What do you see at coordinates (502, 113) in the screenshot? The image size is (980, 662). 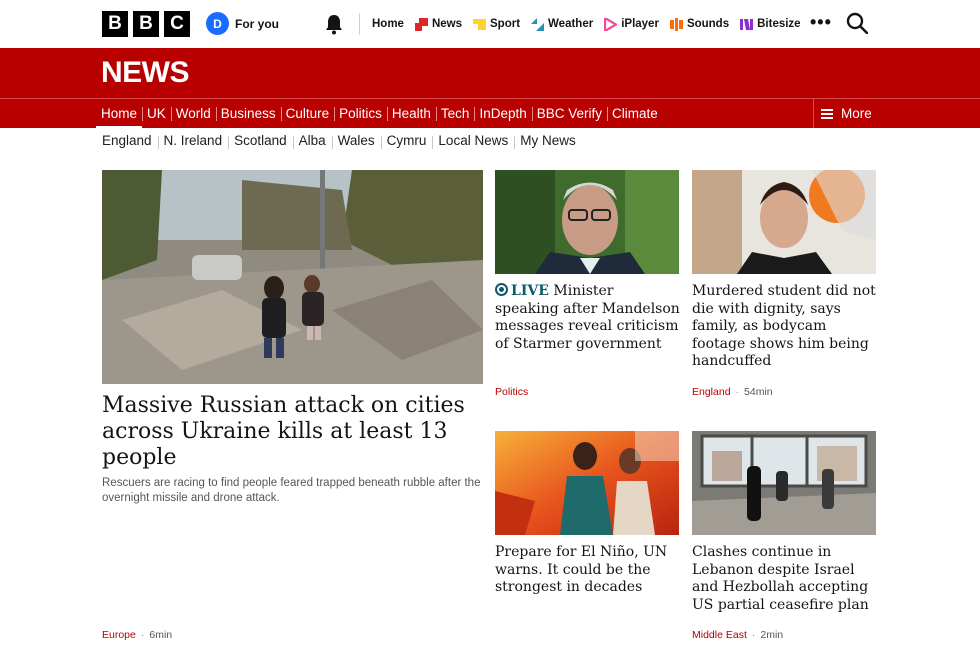 I see `section-nav-item-indepth: InDepth` at bounding box center [502, 113].